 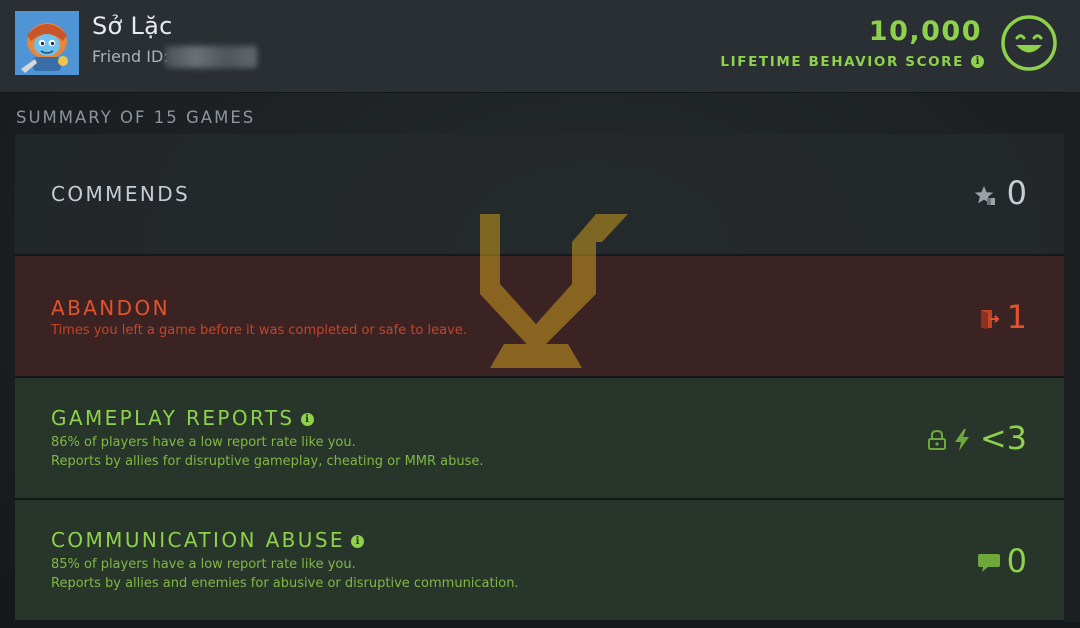 What do you see at coordinates (1029, 43) in the screenshot?
I see `smiley-face-icon` at bounding box center [1029, 43].